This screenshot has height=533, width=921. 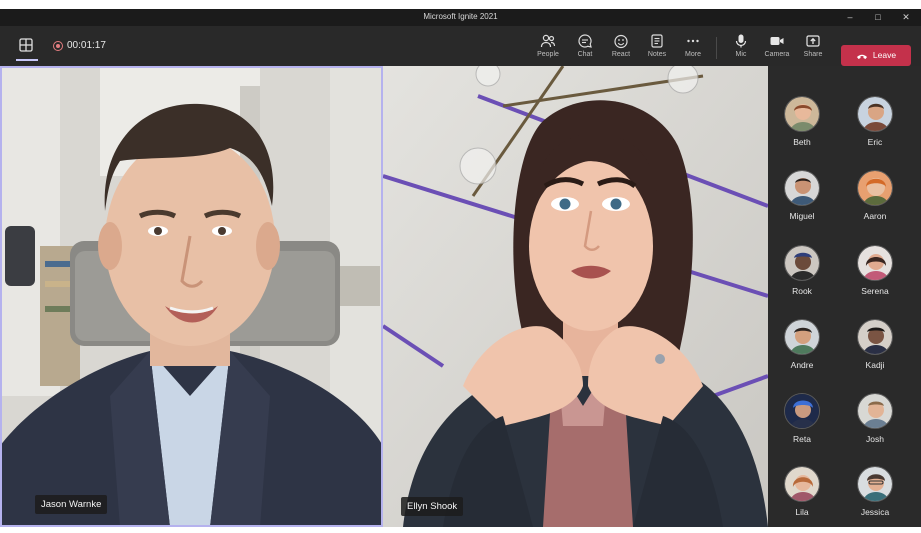 I want to click on more-icon, so click(x=693, y=41).